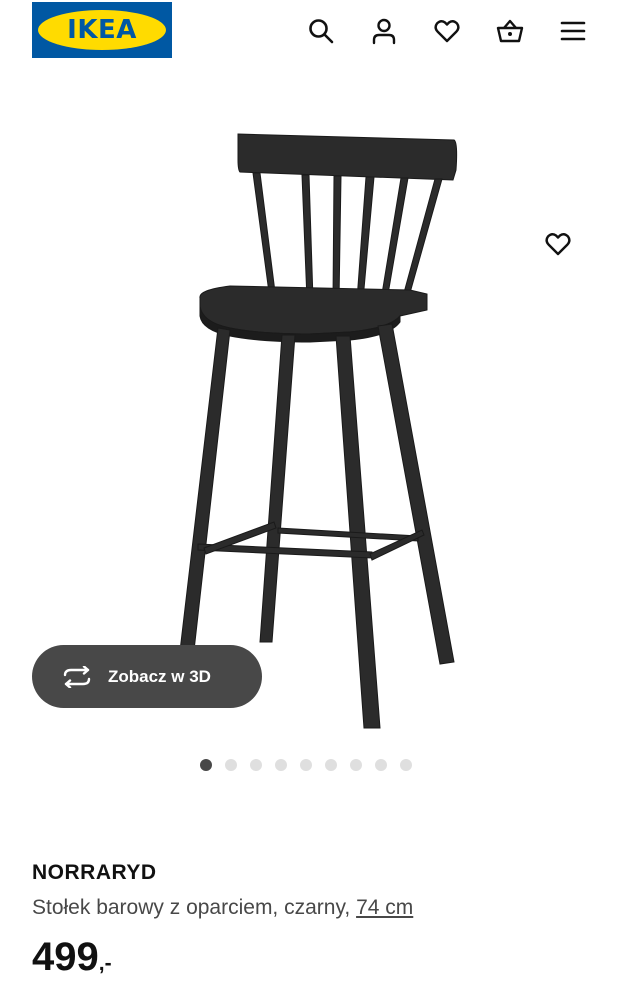 Image resolution: width=622 pixels, height=999 pixels. I want to click on header: IKEA ®, so click(311, 31).